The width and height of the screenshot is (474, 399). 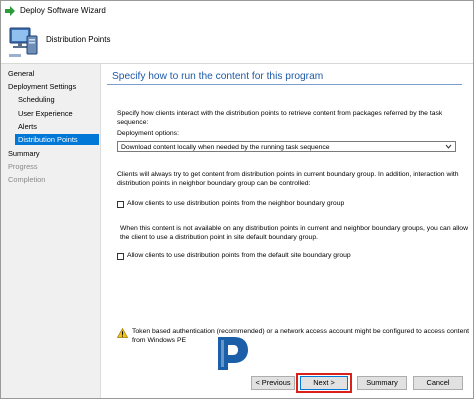 I want to click on nav-item-alerts: Alerts, so click(x=27, y=126).